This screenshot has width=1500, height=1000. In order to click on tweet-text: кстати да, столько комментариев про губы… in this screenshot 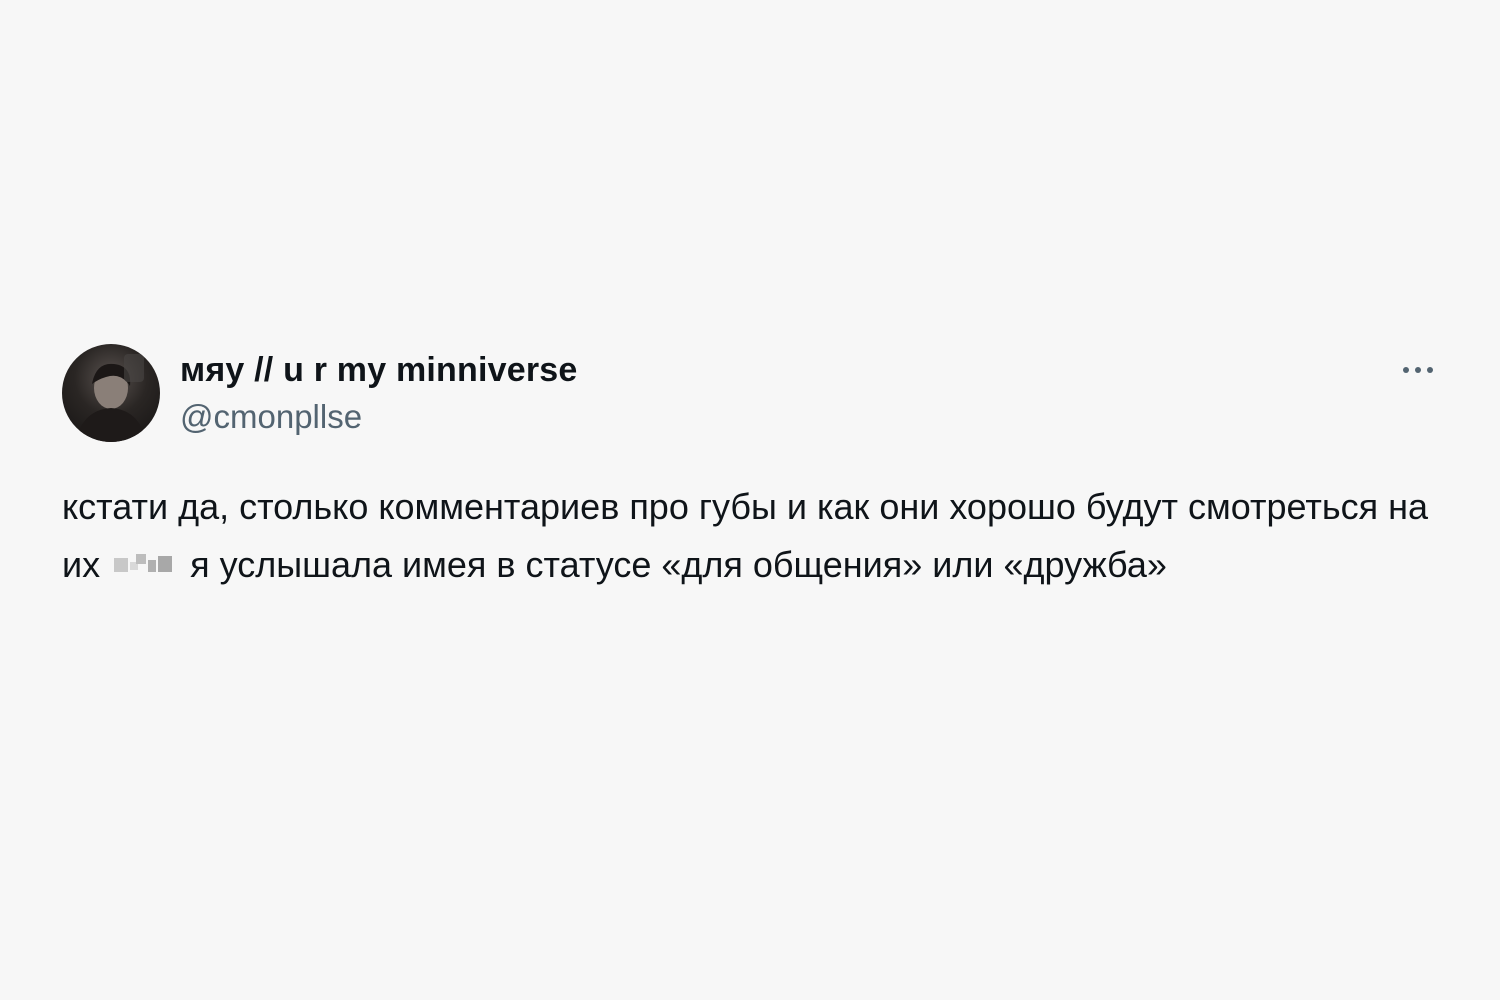, I will do `click(751, 536)`.